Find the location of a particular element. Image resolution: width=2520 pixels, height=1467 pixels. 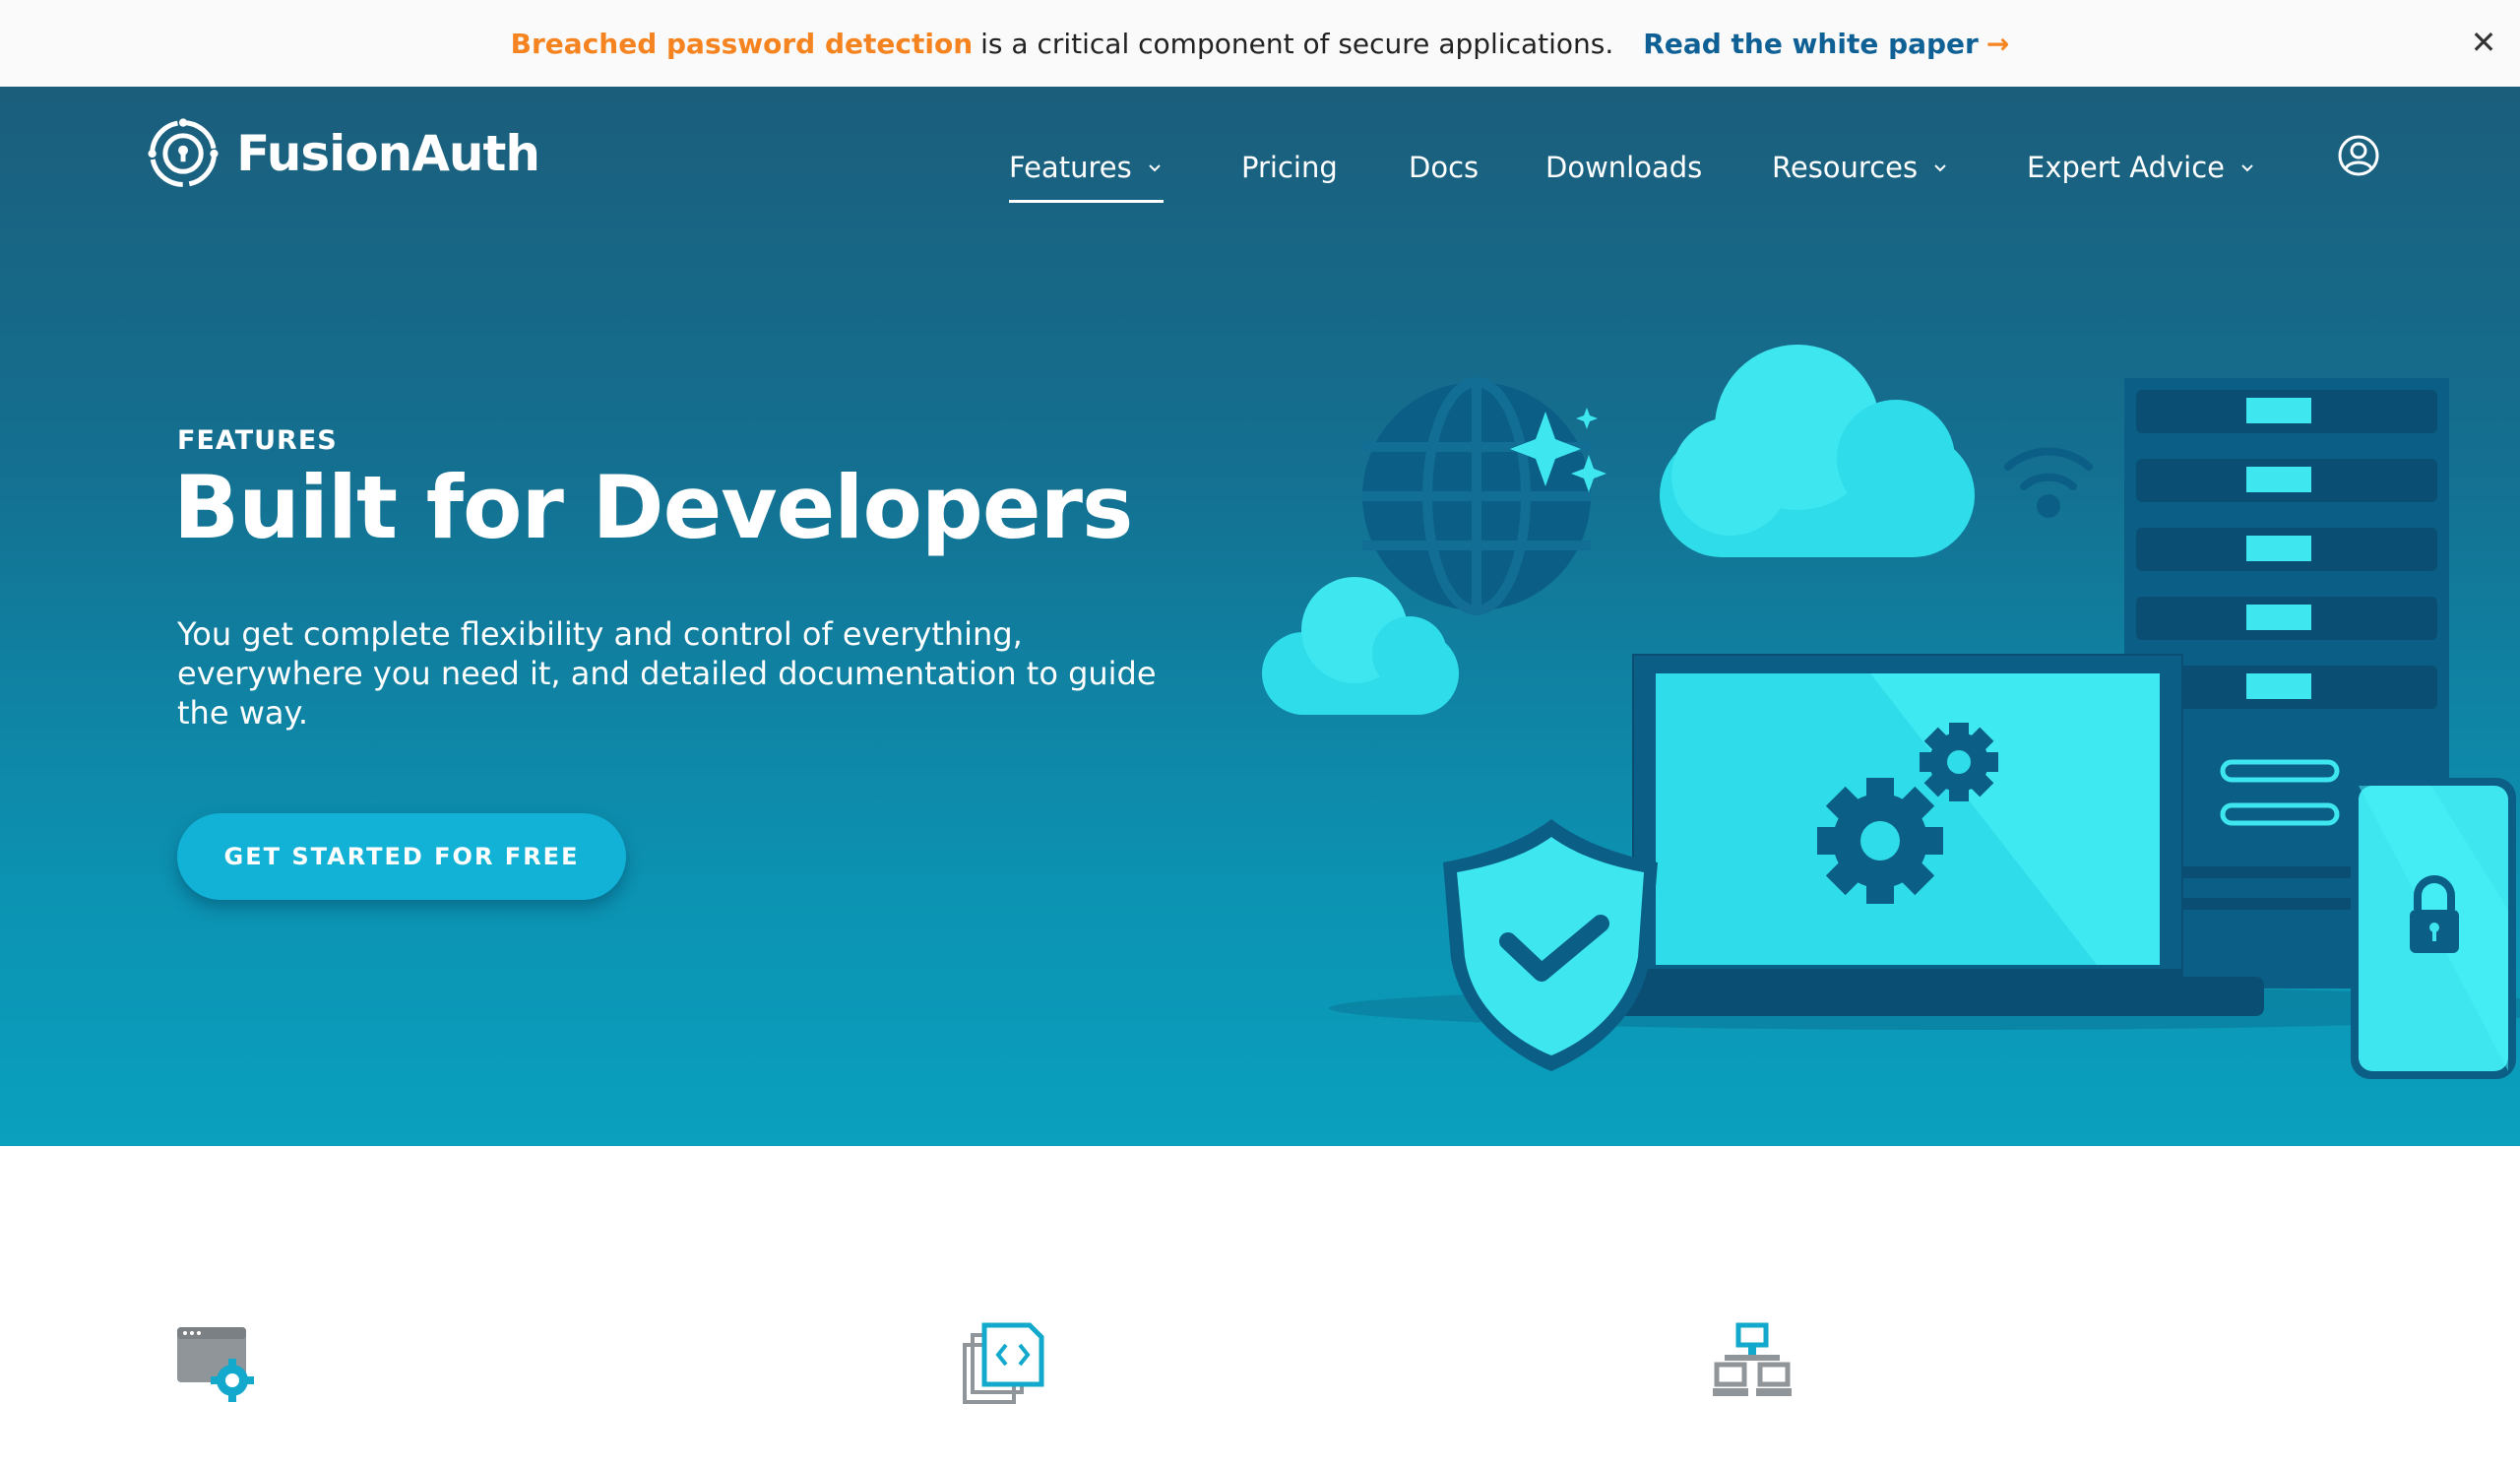

nav-label: Resources is located at coordinates (1845, 167).